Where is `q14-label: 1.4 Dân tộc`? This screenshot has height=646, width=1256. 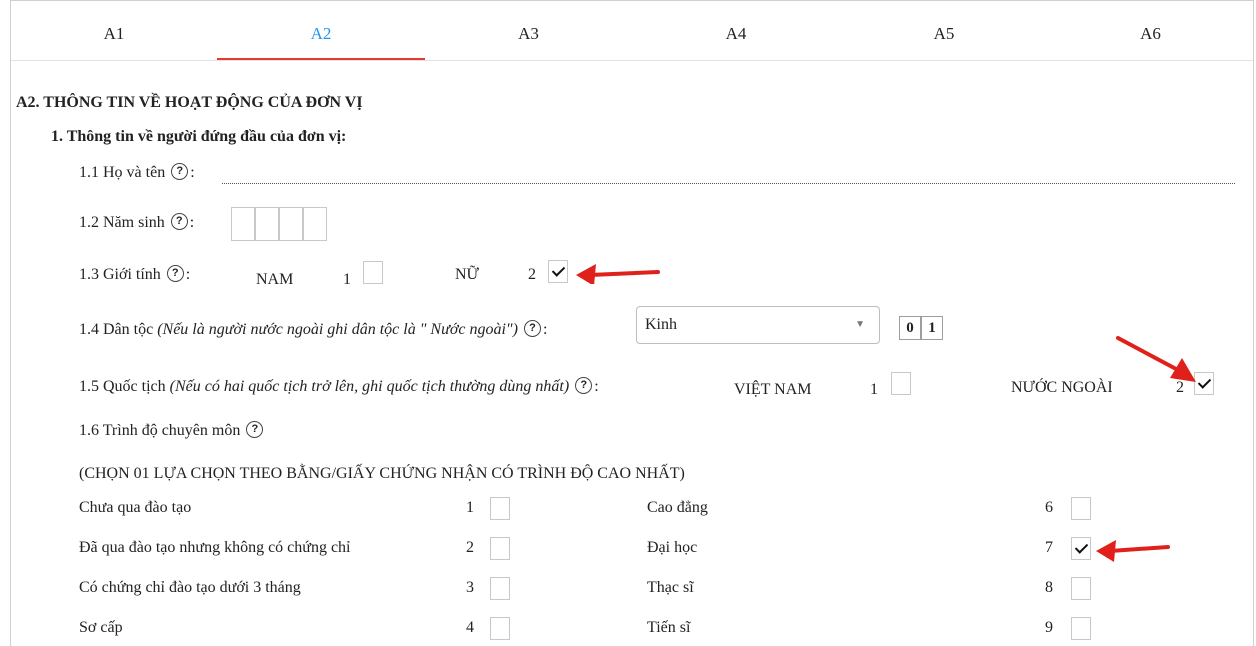 q14-label: 1.4 Dân tộc is located at coordinates (116, 329).